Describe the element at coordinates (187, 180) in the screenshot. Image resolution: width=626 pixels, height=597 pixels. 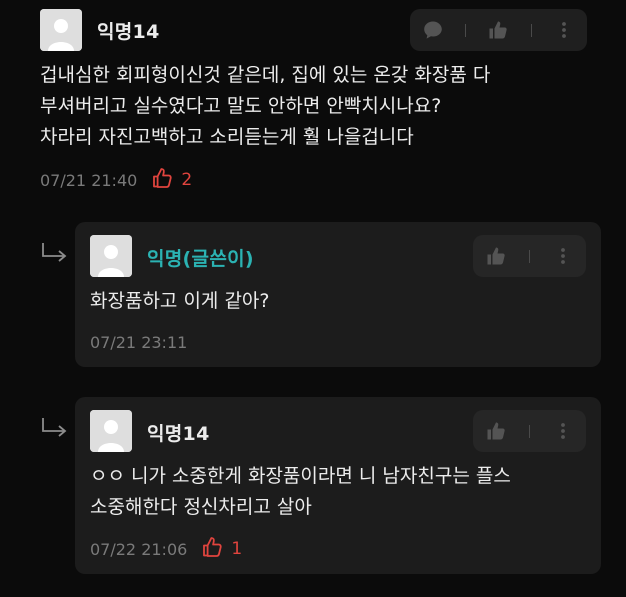
I see `like-count: 2` at that location.